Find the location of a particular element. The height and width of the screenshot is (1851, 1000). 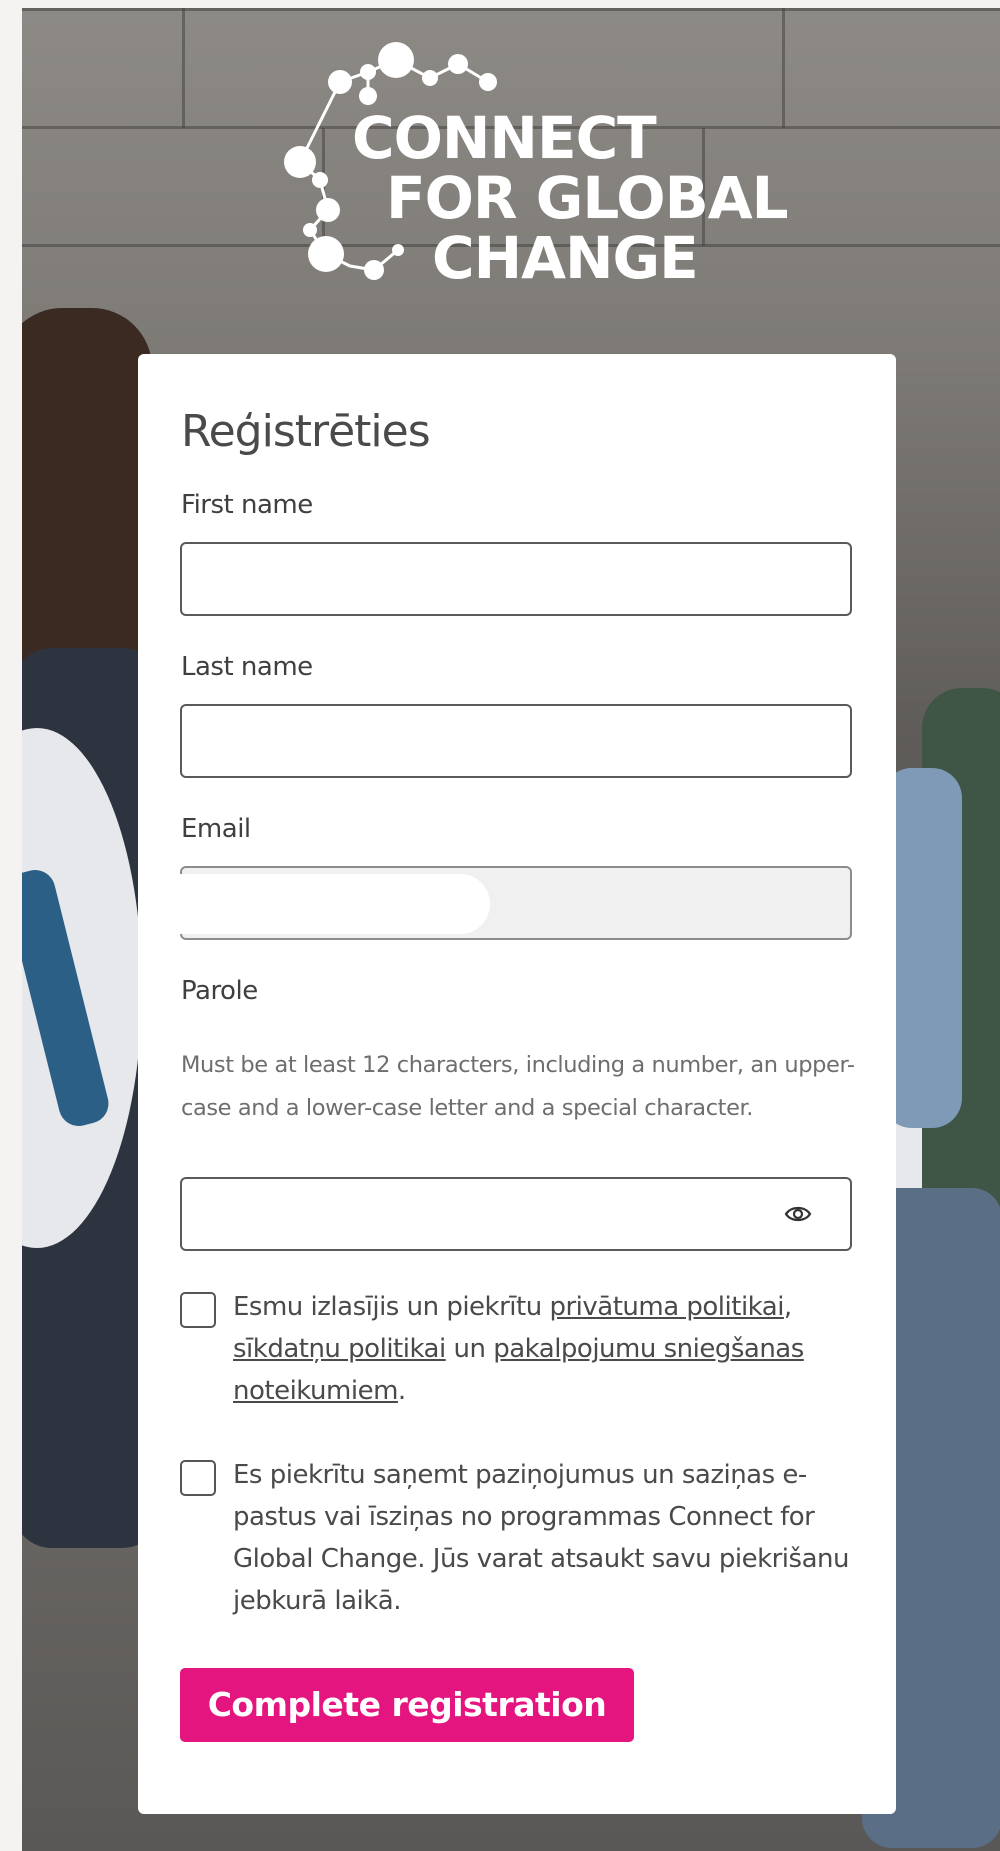

last-name-label: Last name is located at coordinates (247, 667).